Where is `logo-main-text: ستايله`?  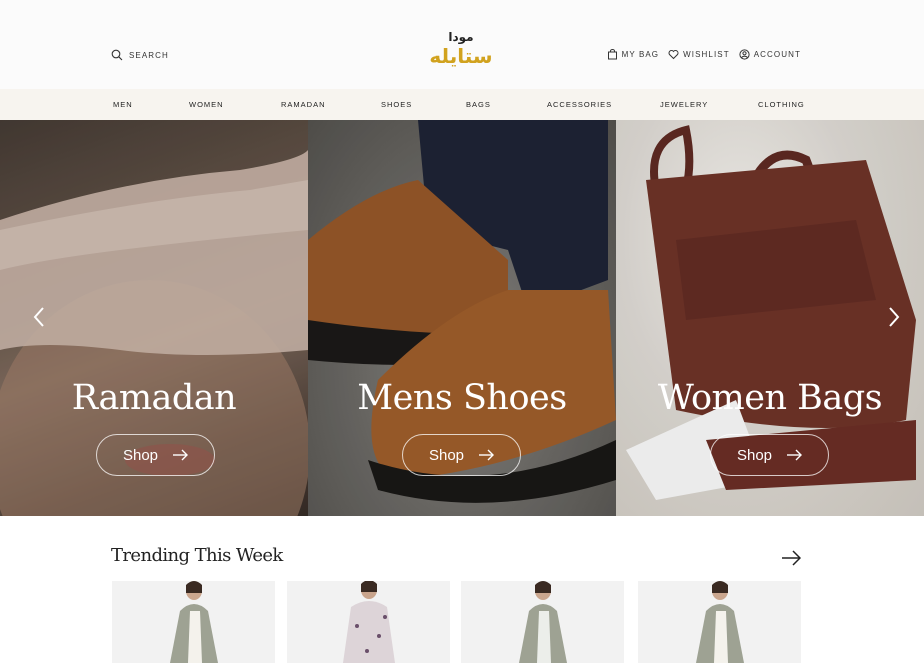 logo-main-text: ستايله is located at coordinates (461, 56).